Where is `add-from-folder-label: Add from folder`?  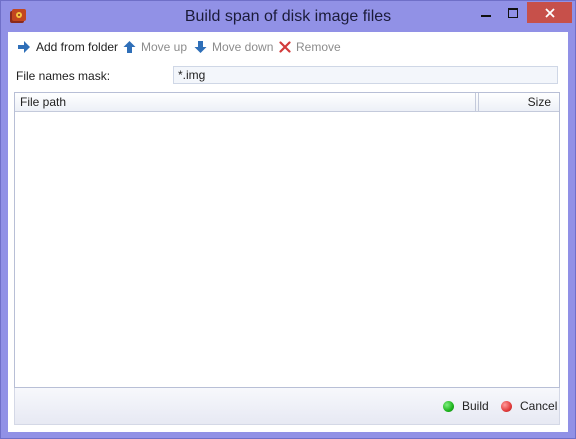 add-from-folder-label: Add from folder is located at coordinates (77, 47).